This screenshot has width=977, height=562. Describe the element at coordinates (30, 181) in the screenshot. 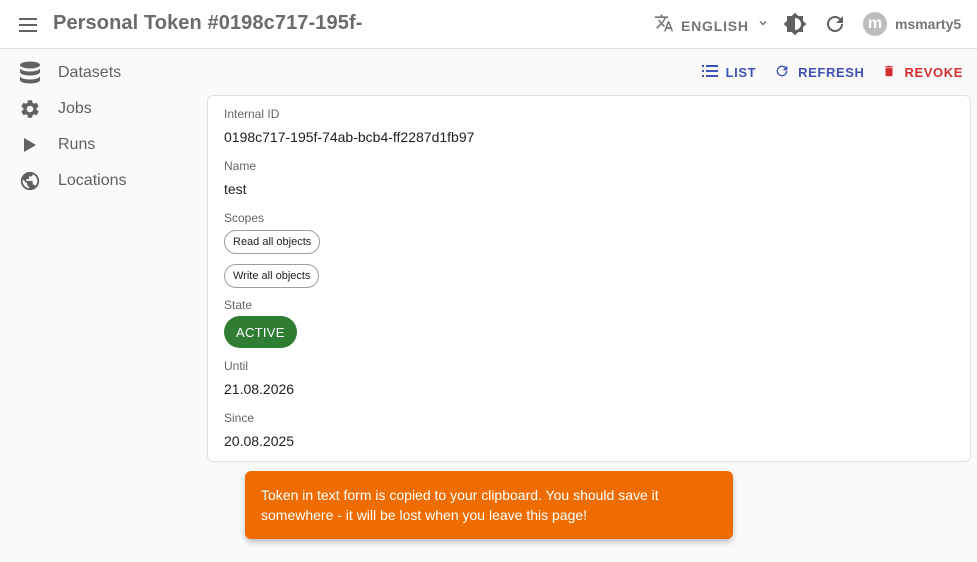

I see `globe-icon` at that location.